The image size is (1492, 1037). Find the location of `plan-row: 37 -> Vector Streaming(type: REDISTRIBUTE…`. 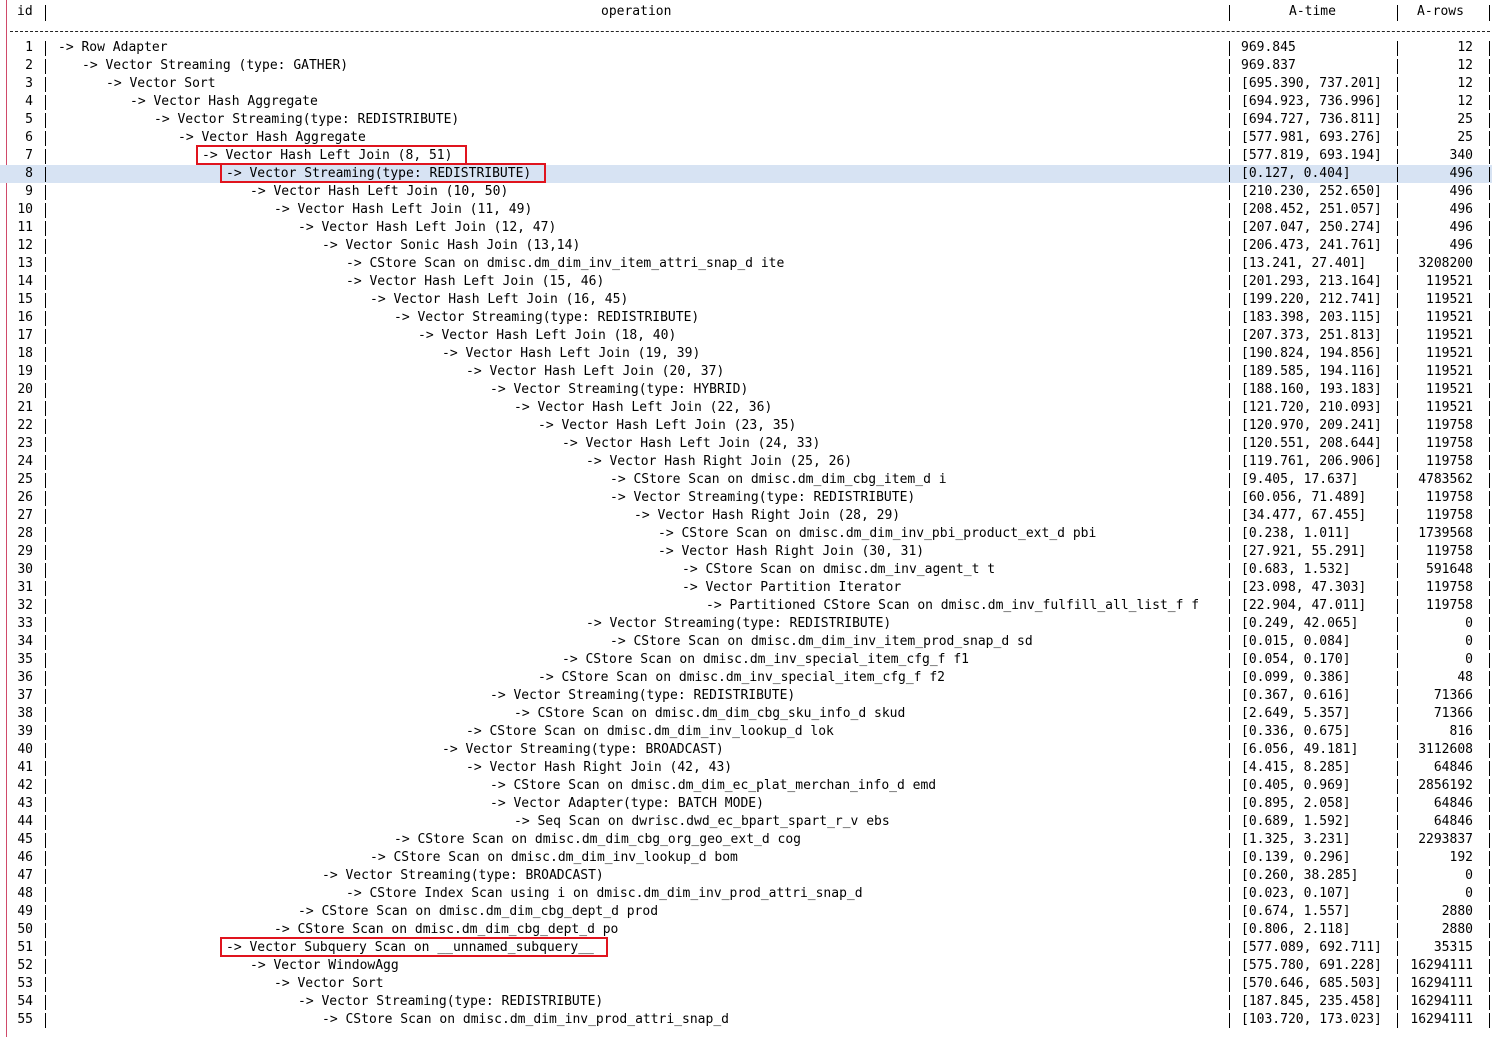

plan-row: 37 -> Vector Streaming(type: REDISTRIBUTE… is located at coordinates (746, 696).